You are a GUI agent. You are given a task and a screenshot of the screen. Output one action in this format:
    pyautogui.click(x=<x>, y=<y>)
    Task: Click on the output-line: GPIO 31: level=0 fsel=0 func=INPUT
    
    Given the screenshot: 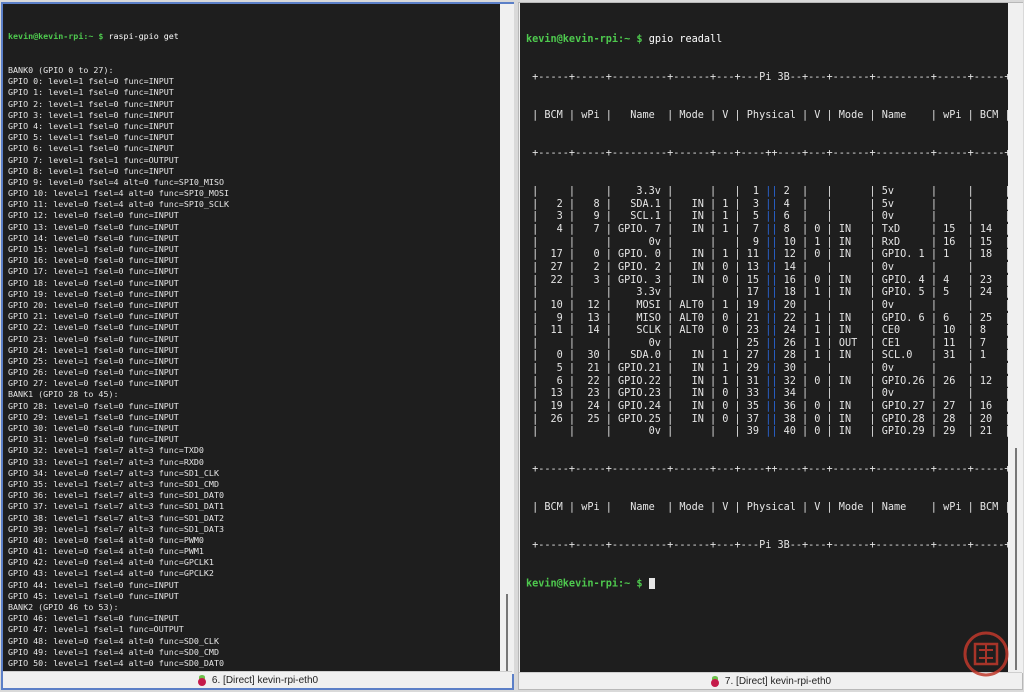 What is the action you would take?
    pyautogui.click(x=93, y=439)
    